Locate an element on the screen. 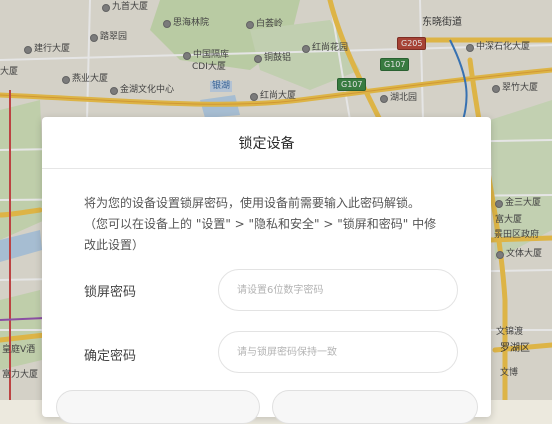  description-line: 改此设置） is located at coordinates (114, 245).